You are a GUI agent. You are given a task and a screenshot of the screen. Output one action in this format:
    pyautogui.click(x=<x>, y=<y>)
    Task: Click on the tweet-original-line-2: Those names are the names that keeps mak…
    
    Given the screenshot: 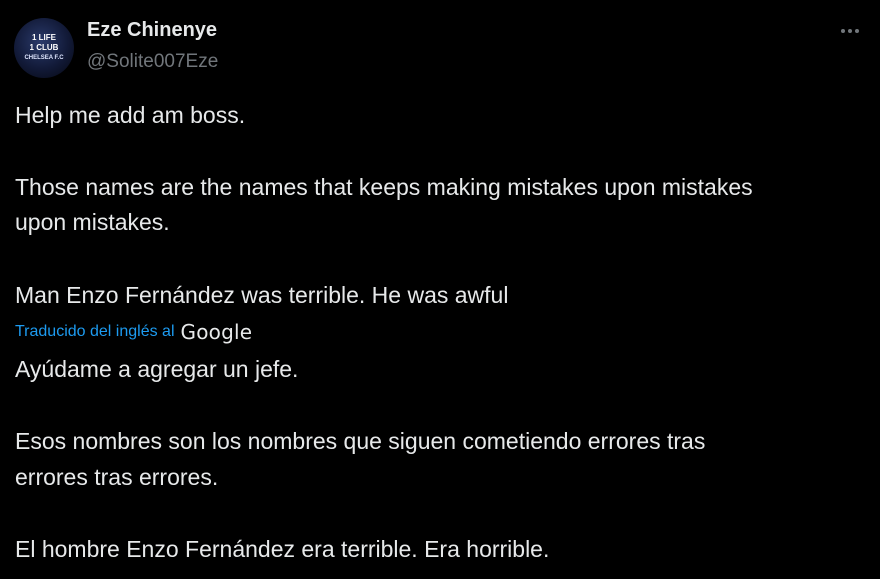 What is the action you would take?
    pyautogui.click(x=384, y=187)
    